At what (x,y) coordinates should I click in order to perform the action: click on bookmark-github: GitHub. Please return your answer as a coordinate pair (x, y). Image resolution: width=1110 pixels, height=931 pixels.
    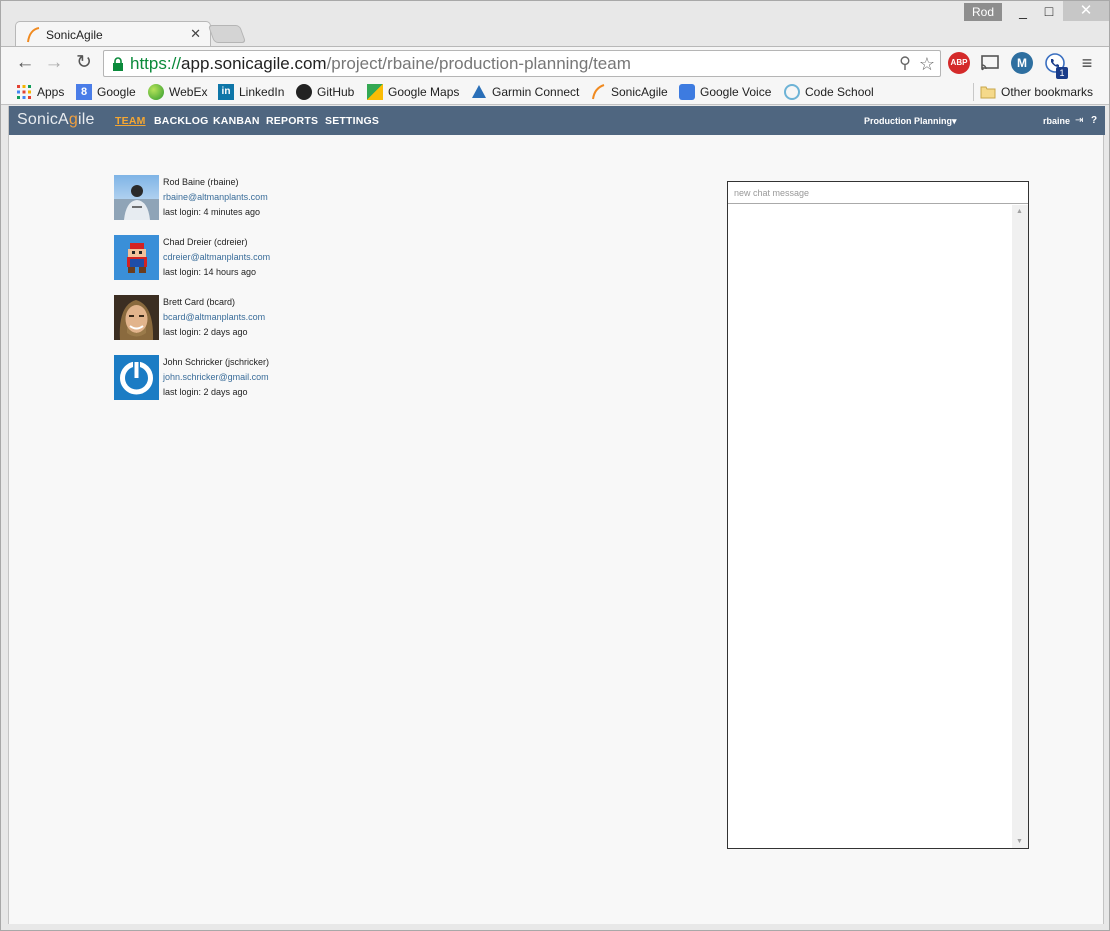
    Looking at the image, I should click on (325, 92).